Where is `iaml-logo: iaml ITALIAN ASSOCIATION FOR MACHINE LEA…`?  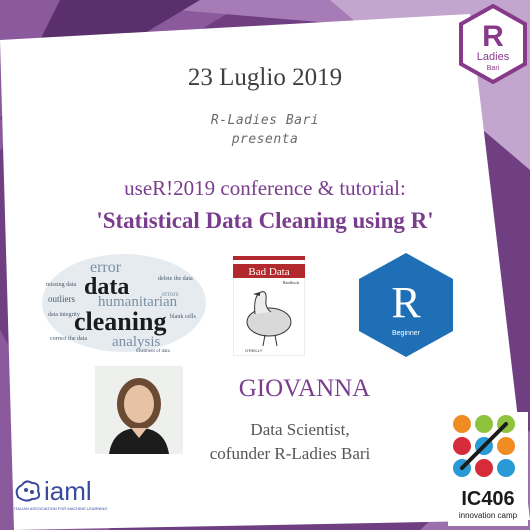
iaml-logo: iaml ITALIAN ASSOCIATION FOR MACHINE LEA… is located at coordinates (74, 494).